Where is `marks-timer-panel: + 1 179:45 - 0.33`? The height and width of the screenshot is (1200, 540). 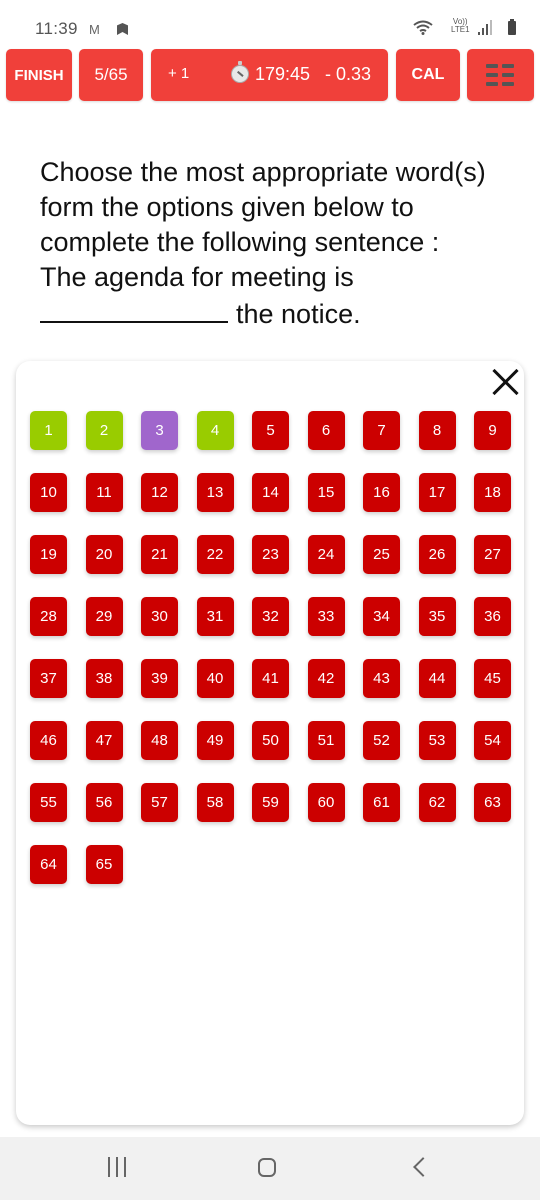 marks-timer-panel: + 1 179:45 - 0.33 is located at coordinates (269, 75).